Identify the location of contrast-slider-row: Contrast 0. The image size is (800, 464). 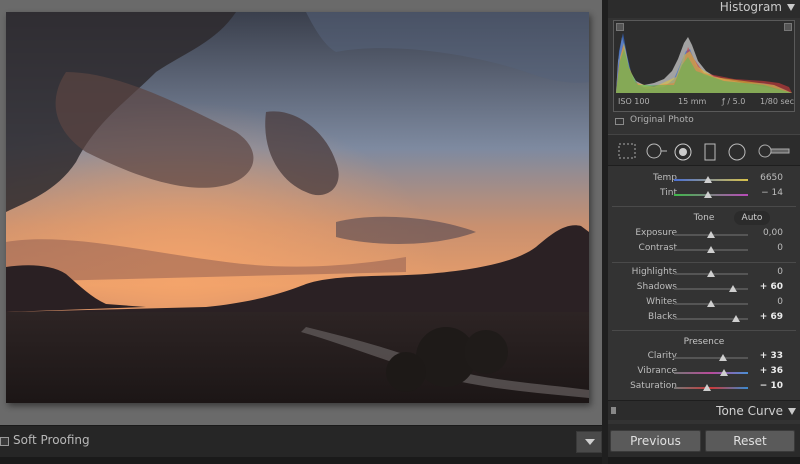
(704, 249).